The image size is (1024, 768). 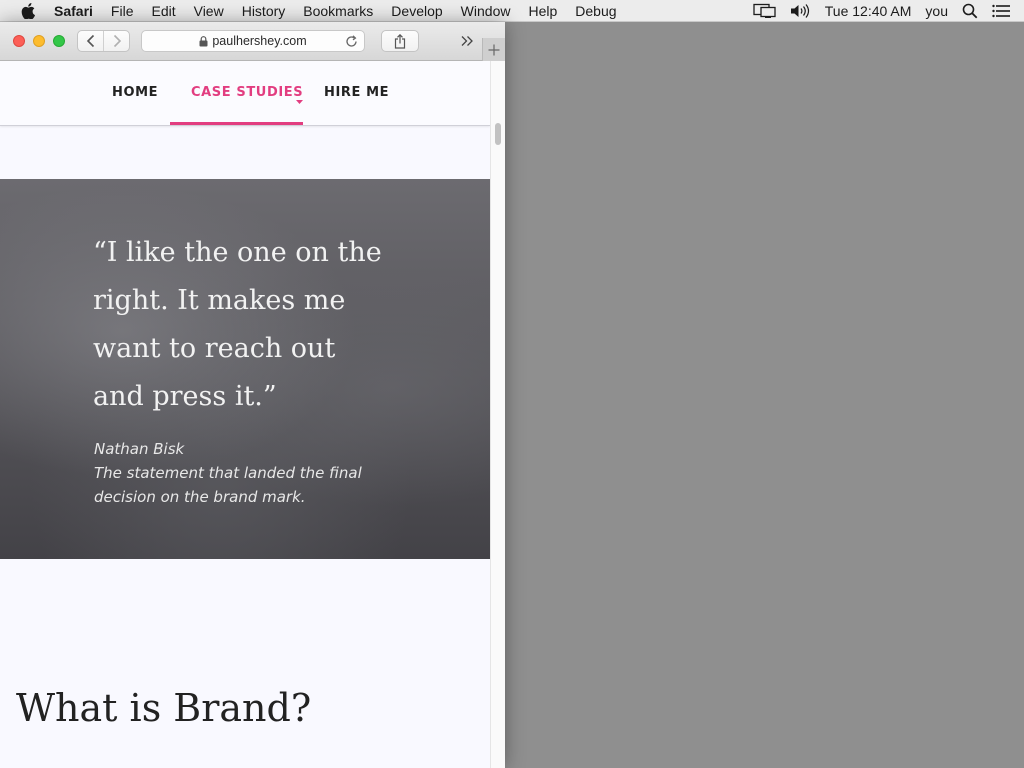 I want to click on close-window-button, so click(x=19, y=41).